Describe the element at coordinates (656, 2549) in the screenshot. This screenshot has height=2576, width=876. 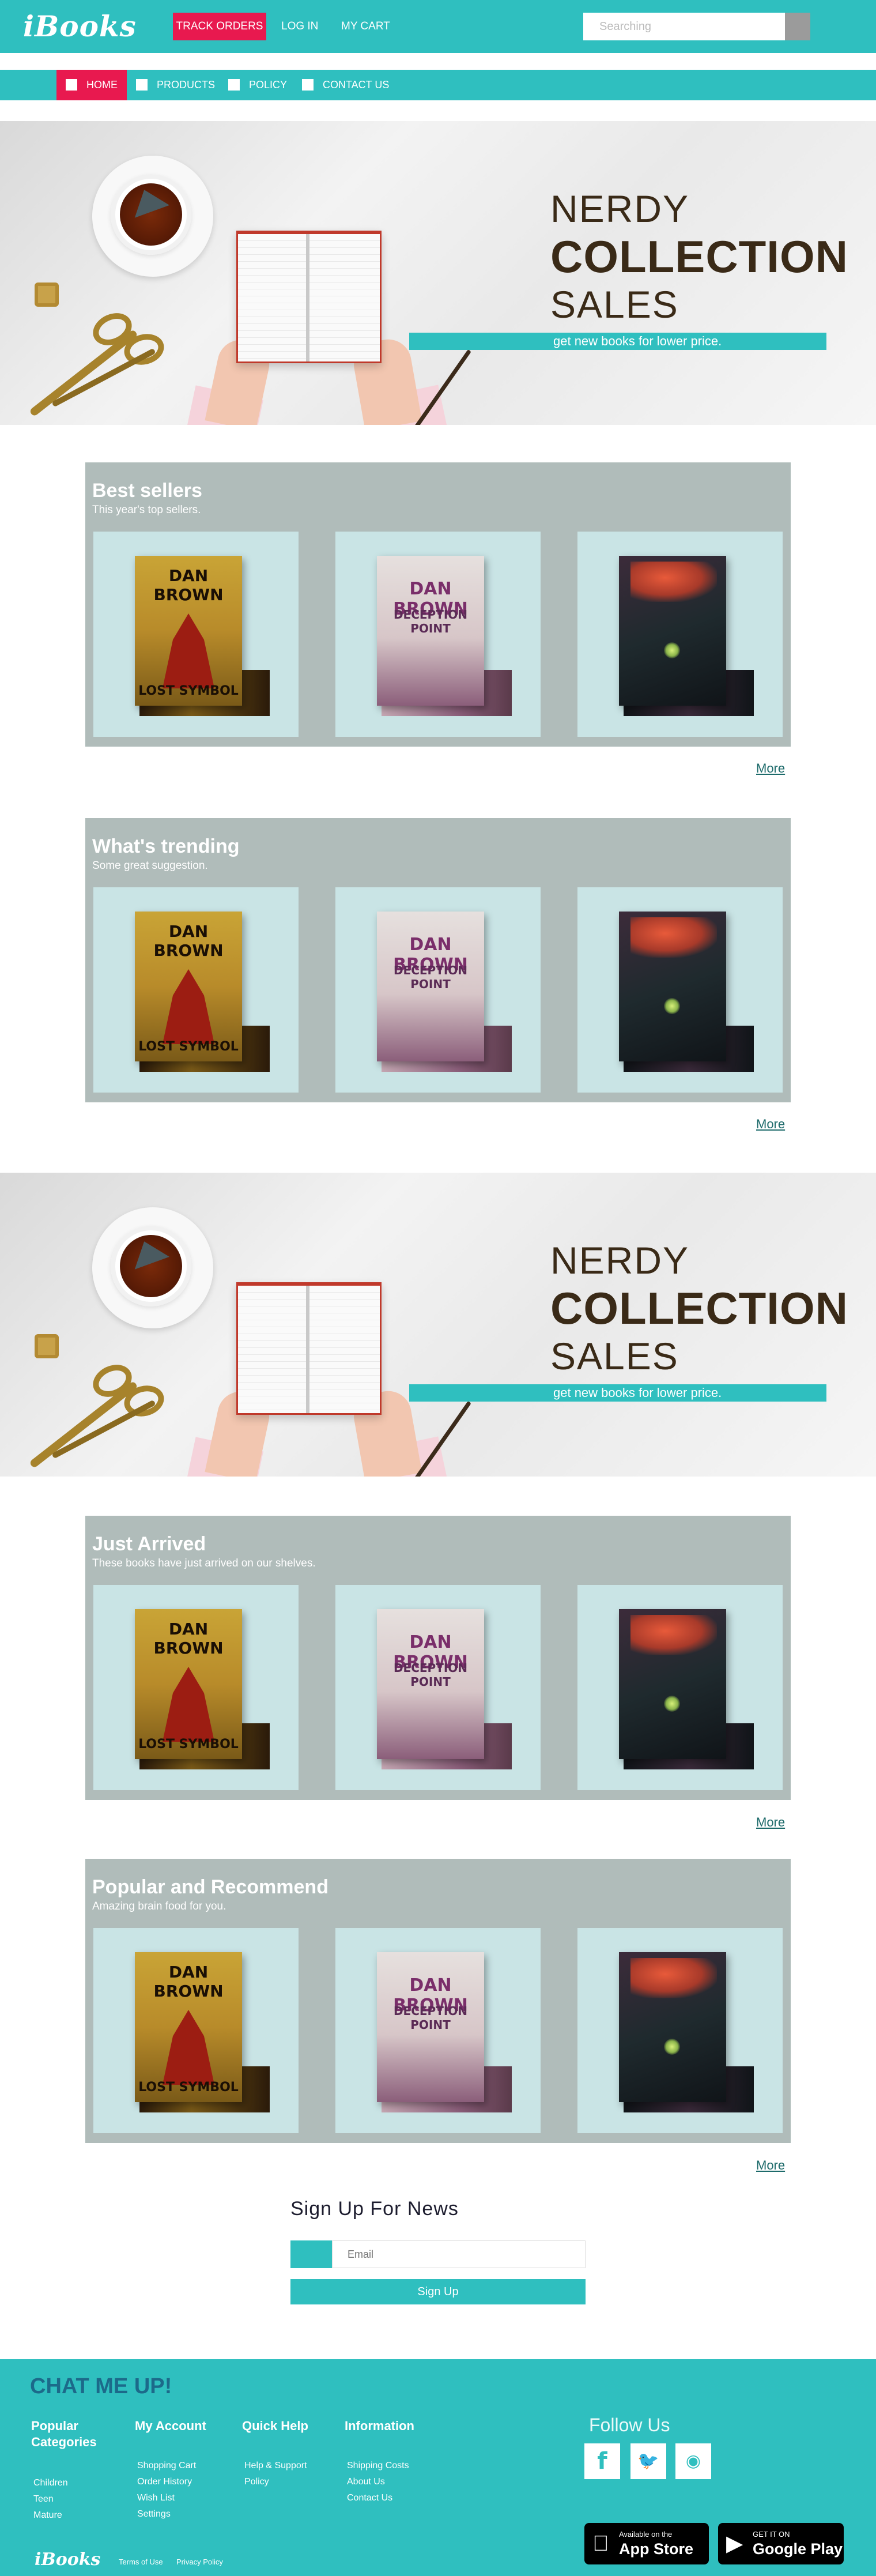
I see `app-store-label: App Store` at that location.